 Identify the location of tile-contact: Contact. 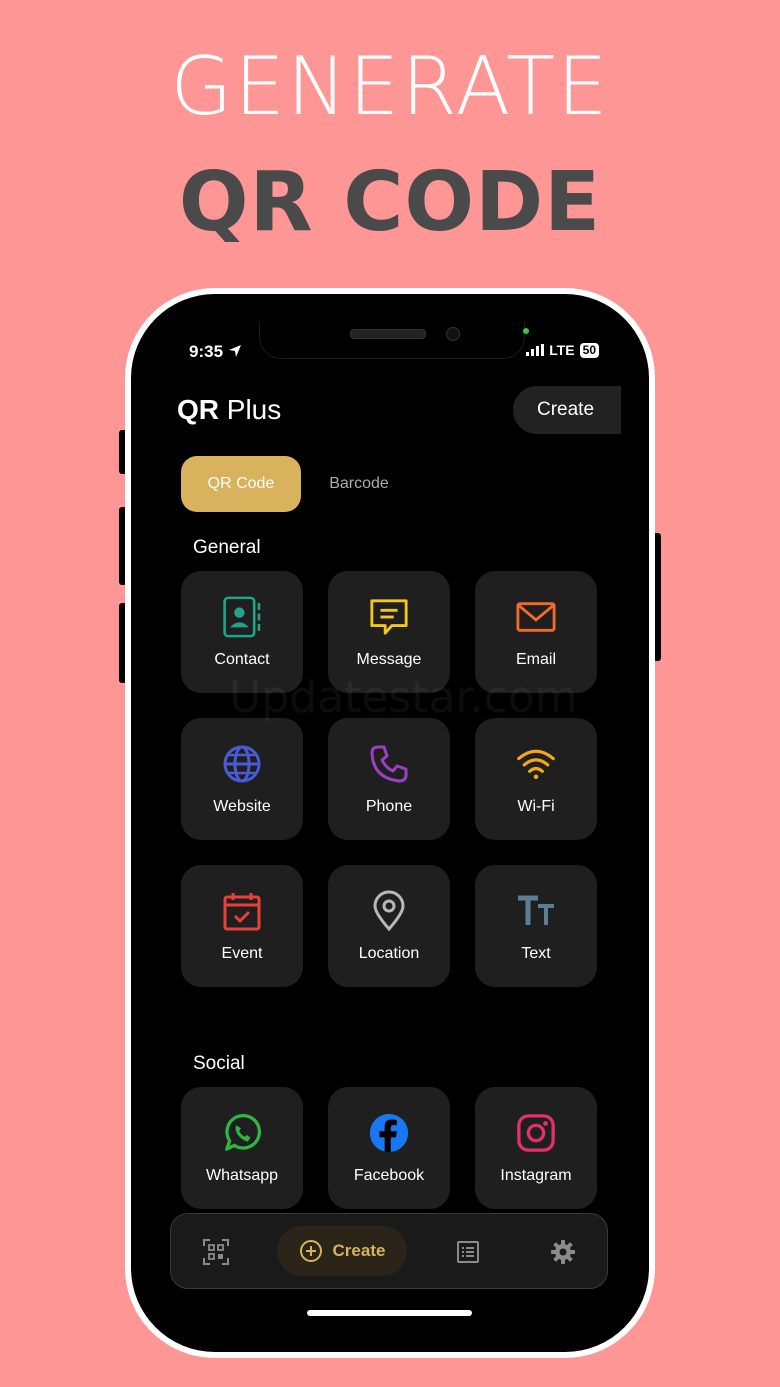
(242, 632).